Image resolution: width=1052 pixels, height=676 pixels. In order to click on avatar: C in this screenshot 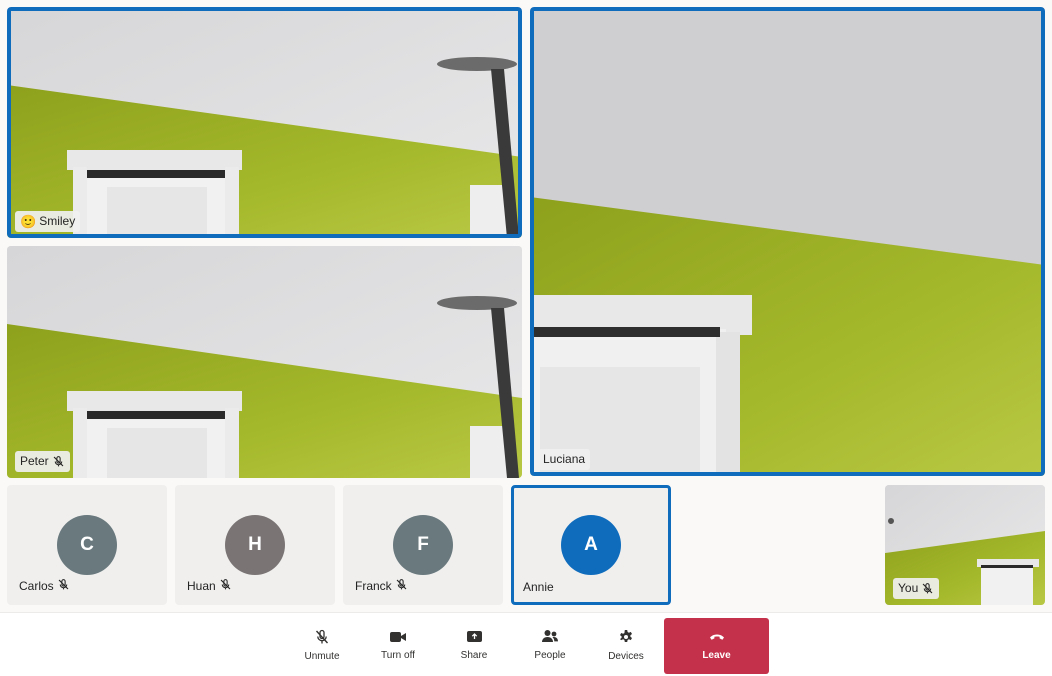, I will do `click(87, 545)`.